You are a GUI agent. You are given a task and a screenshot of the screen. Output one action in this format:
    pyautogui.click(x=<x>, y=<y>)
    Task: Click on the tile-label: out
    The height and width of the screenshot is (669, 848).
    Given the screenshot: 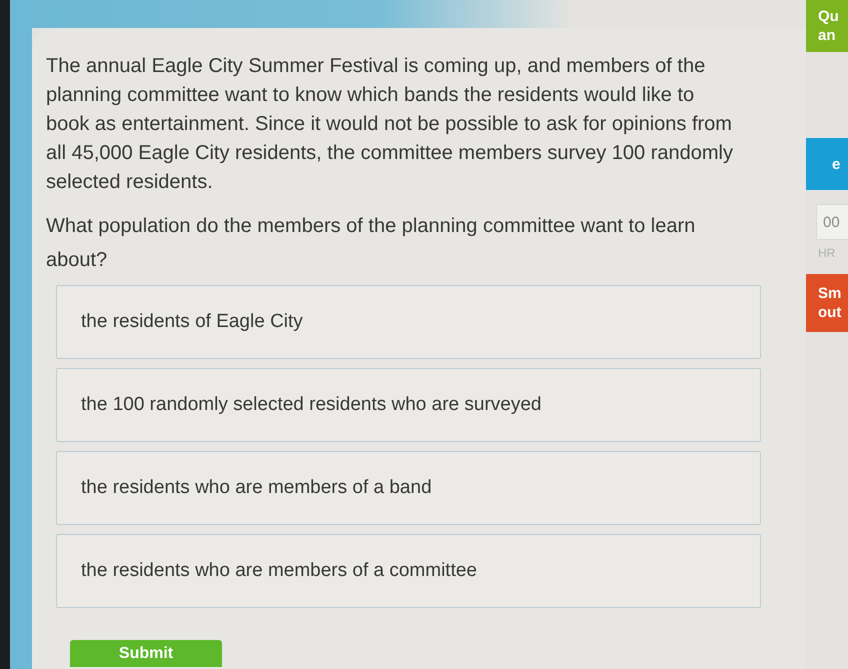 What is the action you would take?
    pyautogui.click(x=830, y=312)
    